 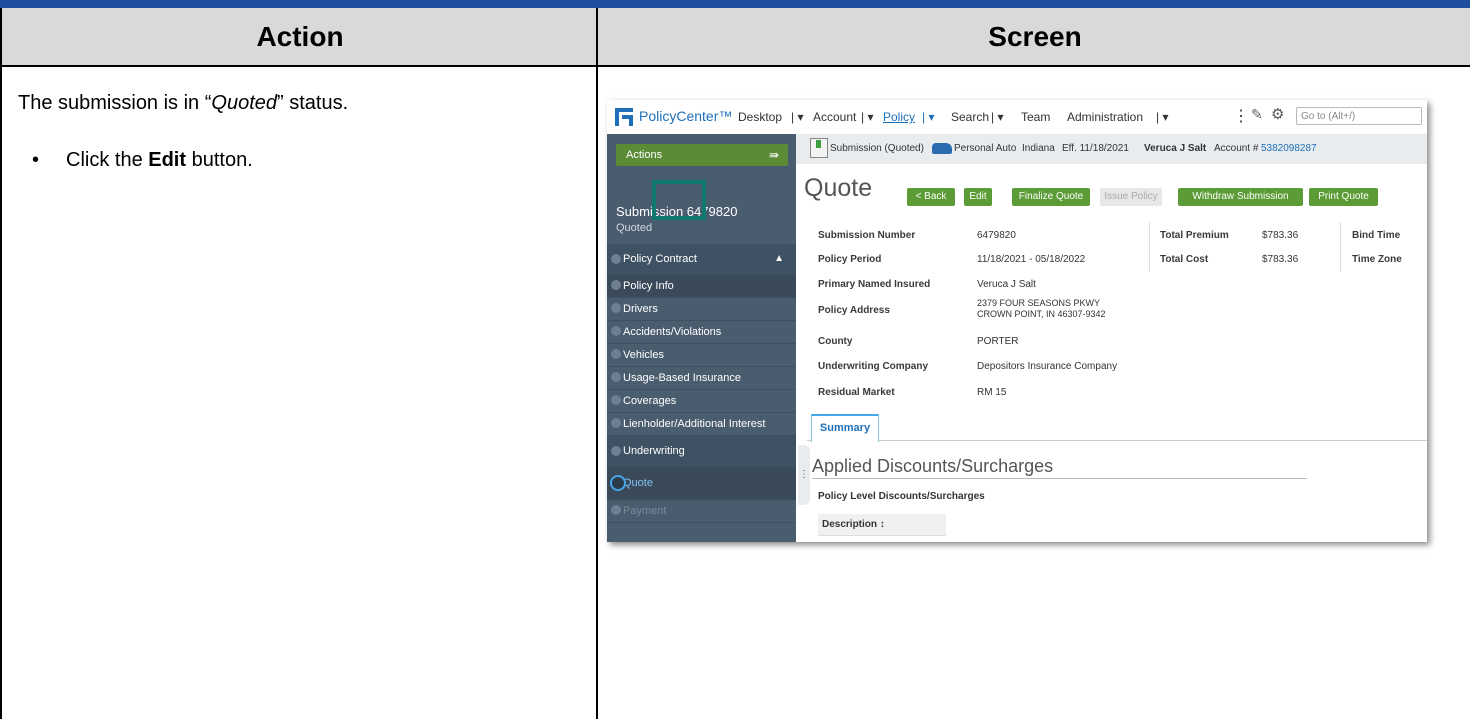 I want to click on tab-underline, so click(x=1117, y=440).